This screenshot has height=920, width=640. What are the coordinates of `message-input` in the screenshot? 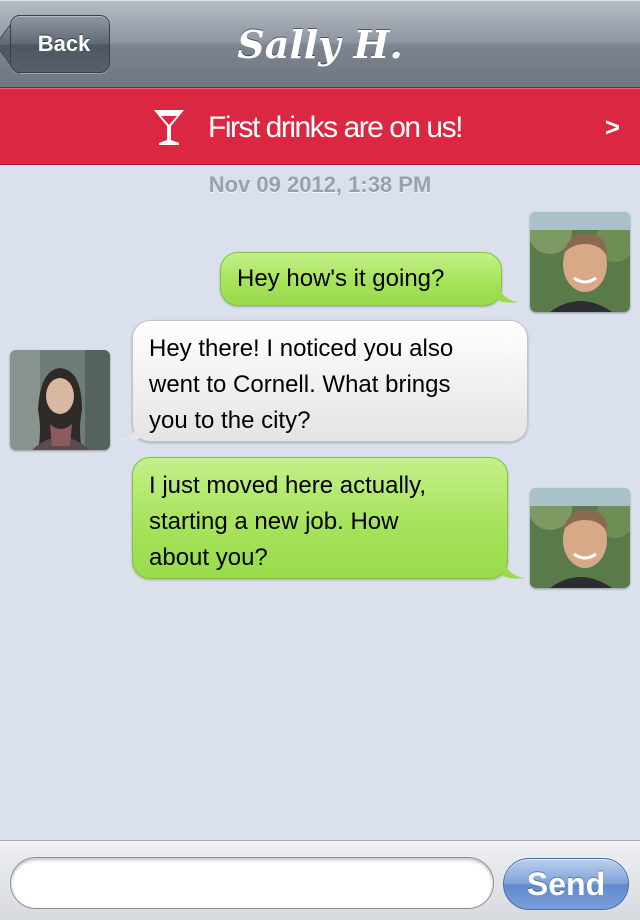 It's located at (252, 883).